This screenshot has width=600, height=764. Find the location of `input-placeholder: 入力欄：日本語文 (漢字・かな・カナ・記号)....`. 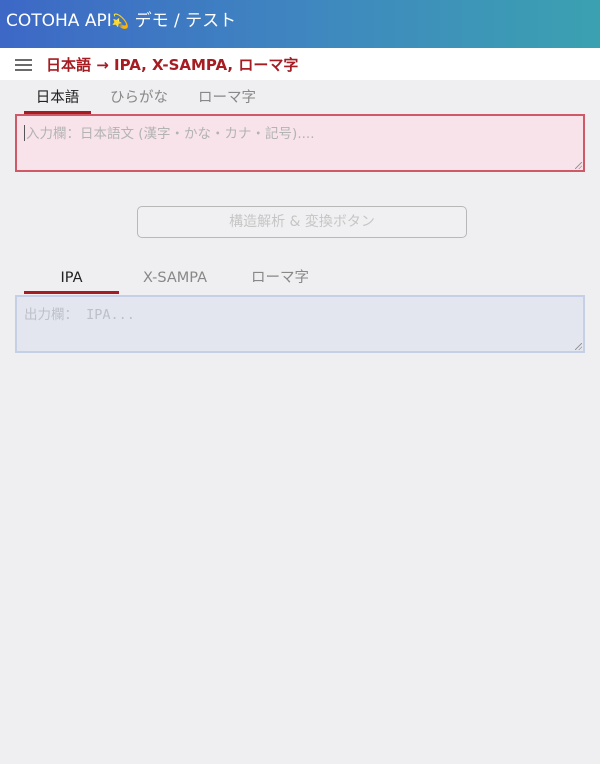

input-placeholder: 入力欄：日本語文 (漢字・かな・カナ・記号).... is located at coordinates (170, 134).